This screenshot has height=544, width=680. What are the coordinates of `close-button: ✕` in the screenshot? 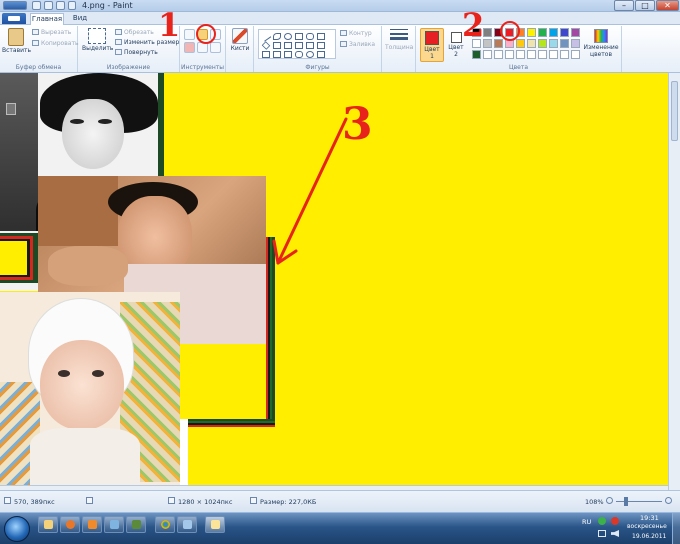 It's located at (667, 5).